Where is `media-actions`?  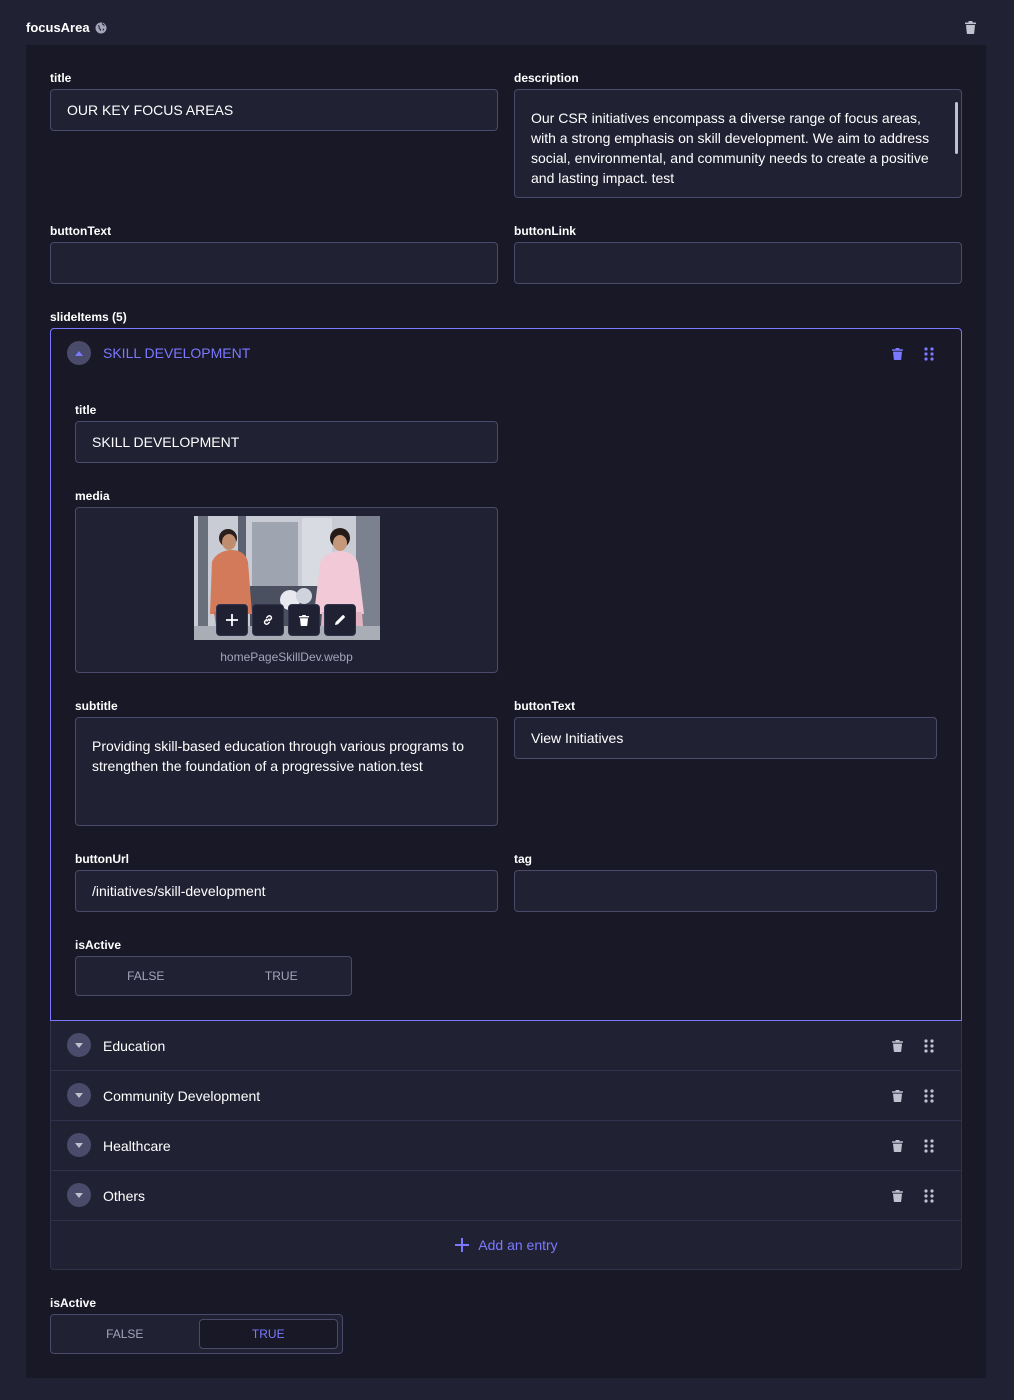
media-actions is located at coordinates (286, 620).